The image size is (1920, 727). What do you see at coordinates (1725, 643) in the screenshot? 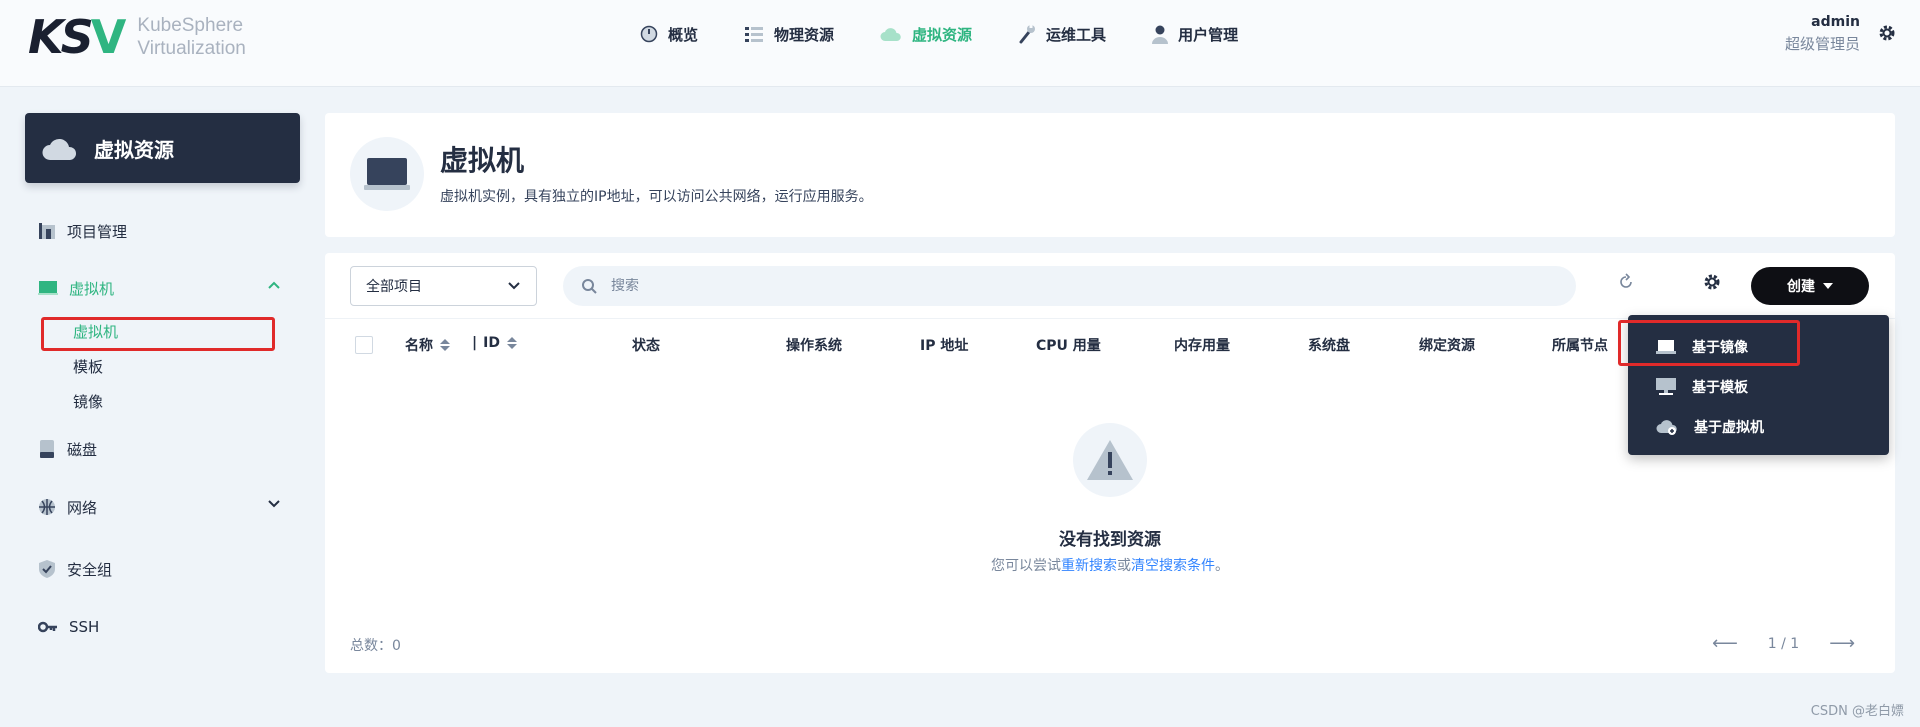
I see `prev-page-icon: ⟵` at bounding box center [1725, 643].